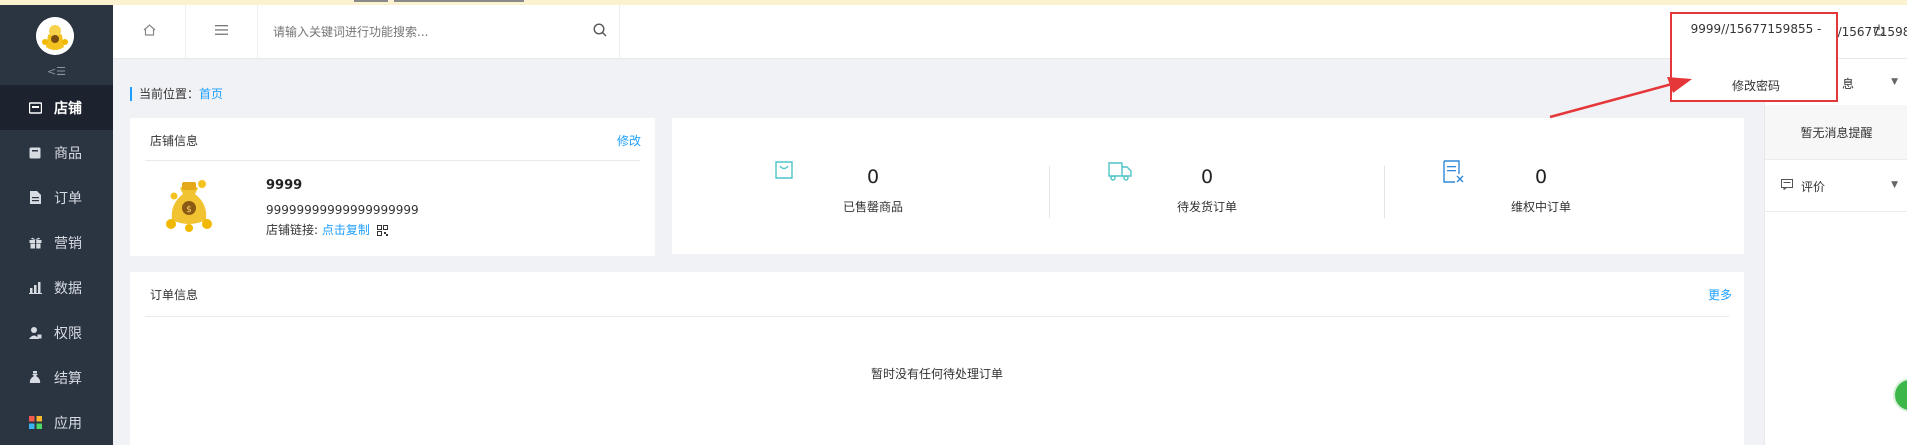 This screenshot has height=445, width=1907. Describe the element at coordinates (35, 378) in the screenshot. I see `money-bag-icon` at that location.